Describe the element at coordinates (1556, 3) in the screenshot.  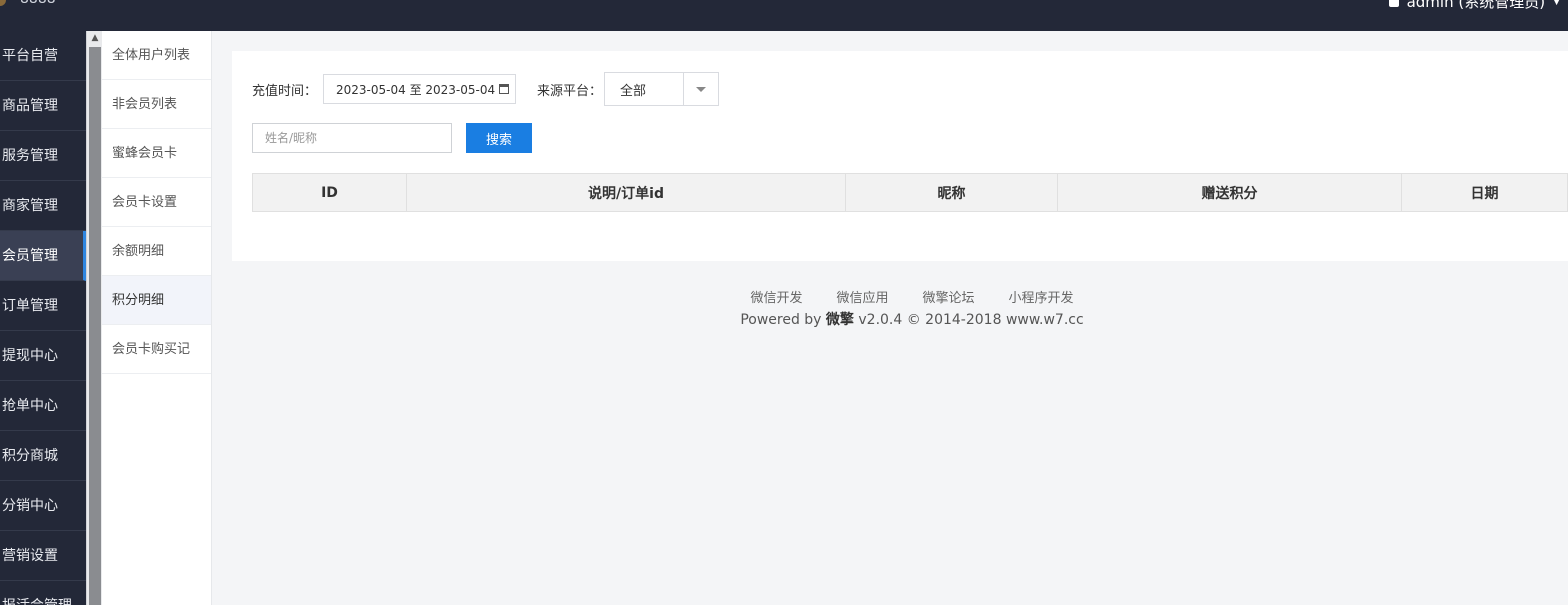
I see `caret-down-icon: ▼` at that location.